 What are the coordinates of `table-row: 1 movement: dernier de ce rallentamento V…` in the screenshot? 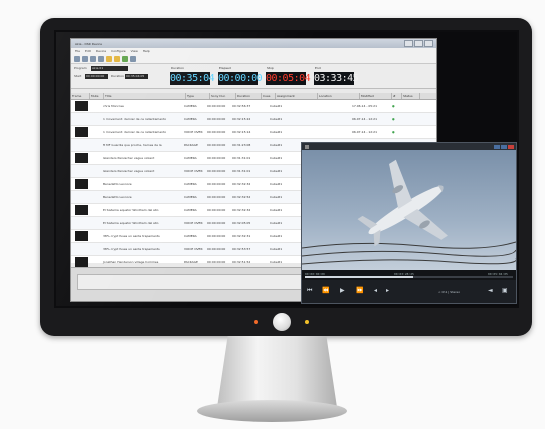 It's located at (253, 132).